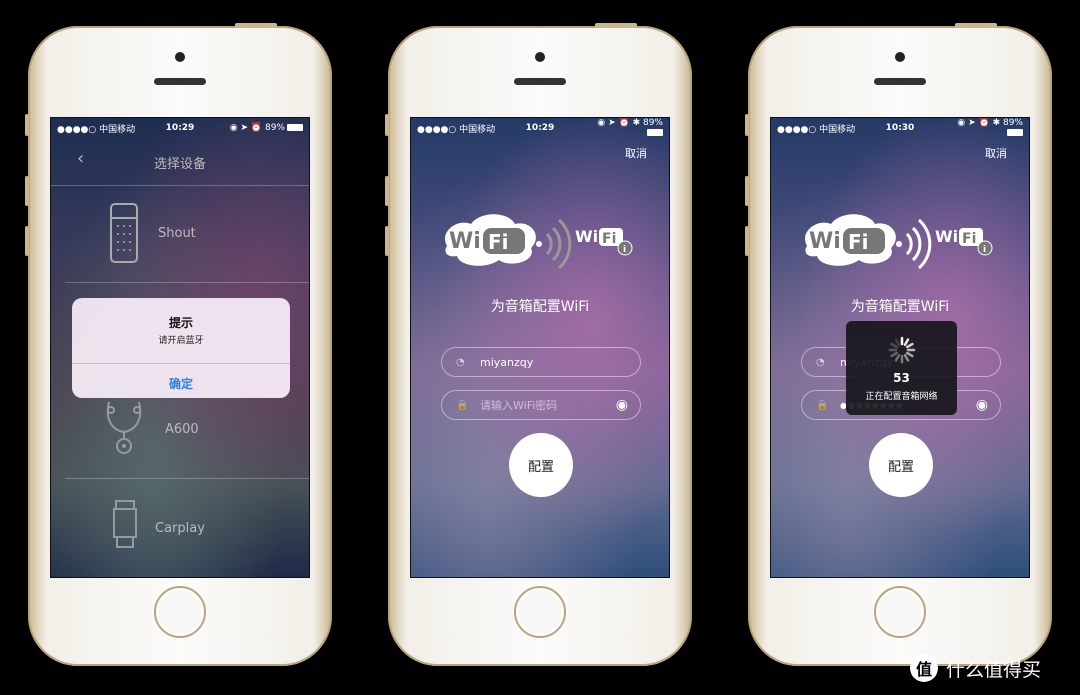  I want to click on loading-message: 正在配置音箱网络, so click(901, 397).